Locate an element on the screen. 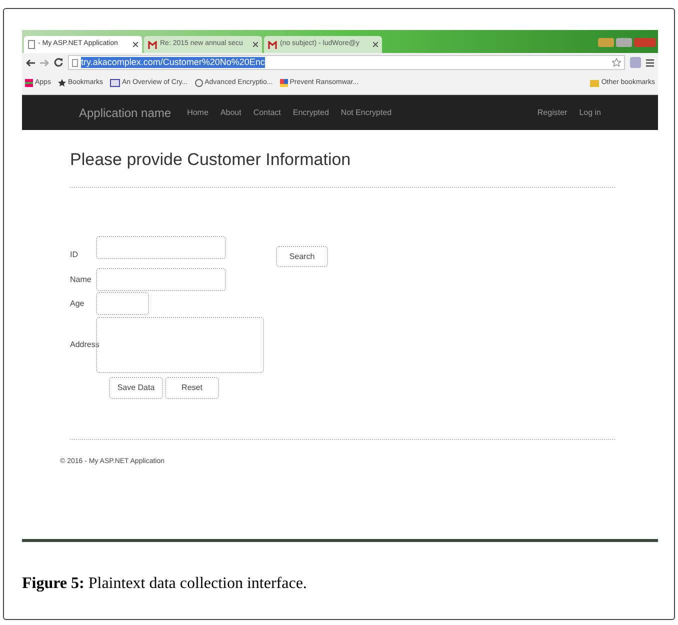  nav-link: Log in is located at coordinates (590, 112).